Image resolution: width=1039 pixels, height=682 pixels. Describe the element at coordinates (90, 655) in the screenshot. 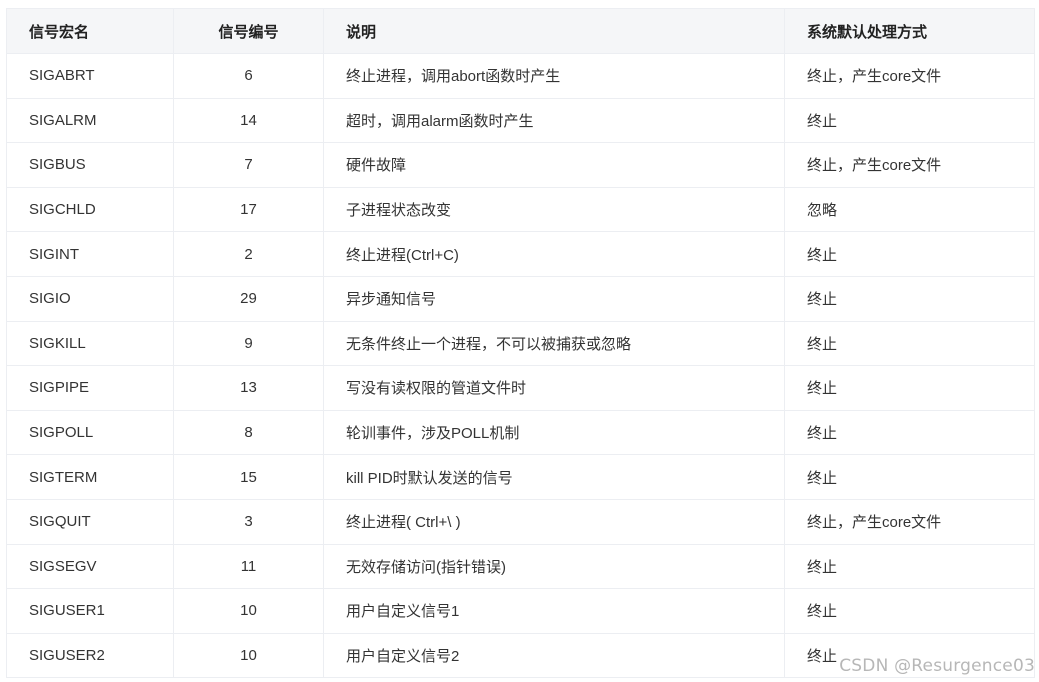

I see `cell-macro-name: SIGUSER2` at that location.